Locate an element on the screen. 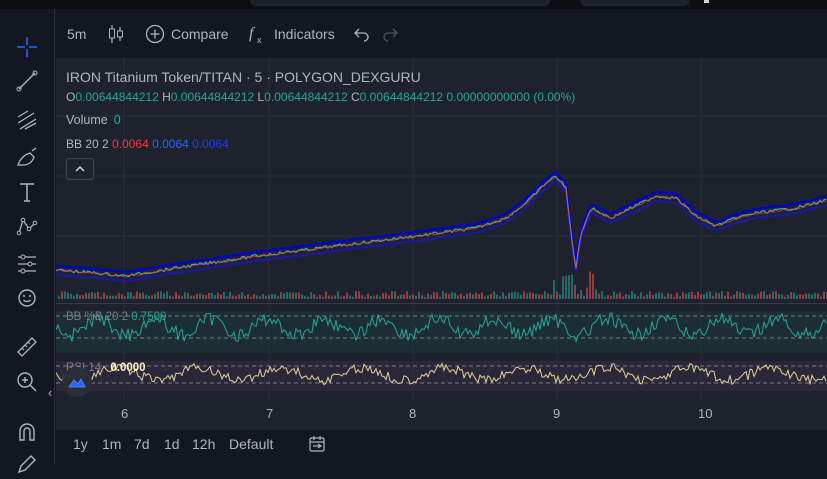 The image size is (827, 479). trend-line-icon is located at coordinates (27, 81).